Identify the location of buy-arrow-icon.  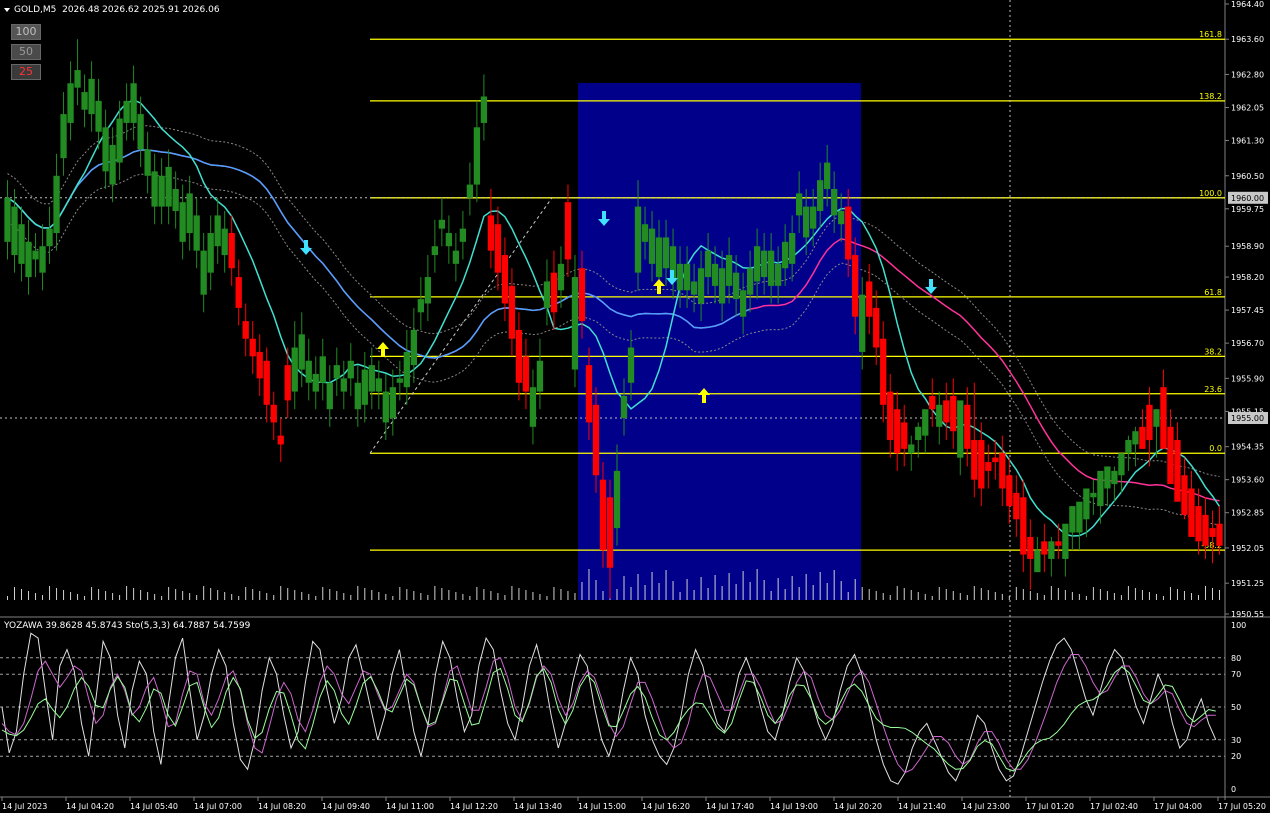
(383, 349).